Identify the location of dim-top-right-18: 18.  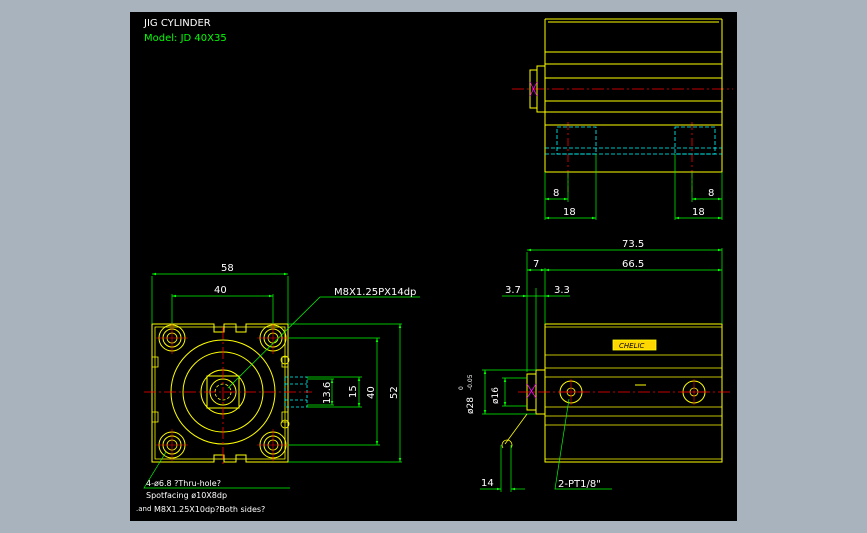
(698, 212).